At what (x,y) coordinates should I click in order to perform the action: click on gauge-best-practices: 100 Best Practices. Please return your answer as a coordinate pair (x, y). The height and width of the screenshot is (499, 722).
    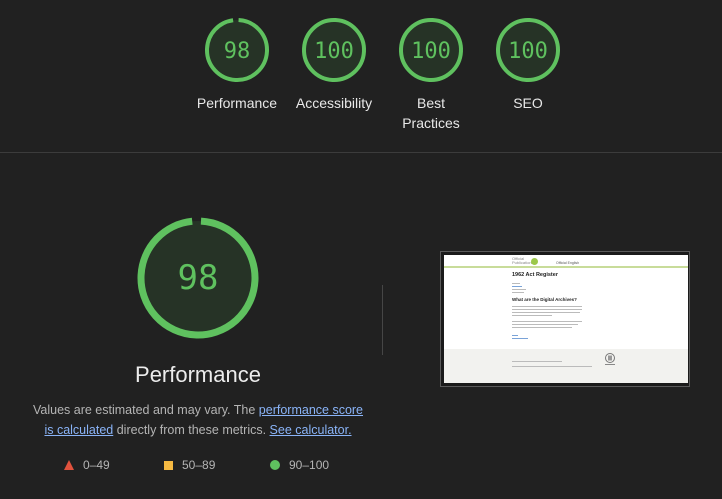
    Looking at the image, I should click on (431, 75).